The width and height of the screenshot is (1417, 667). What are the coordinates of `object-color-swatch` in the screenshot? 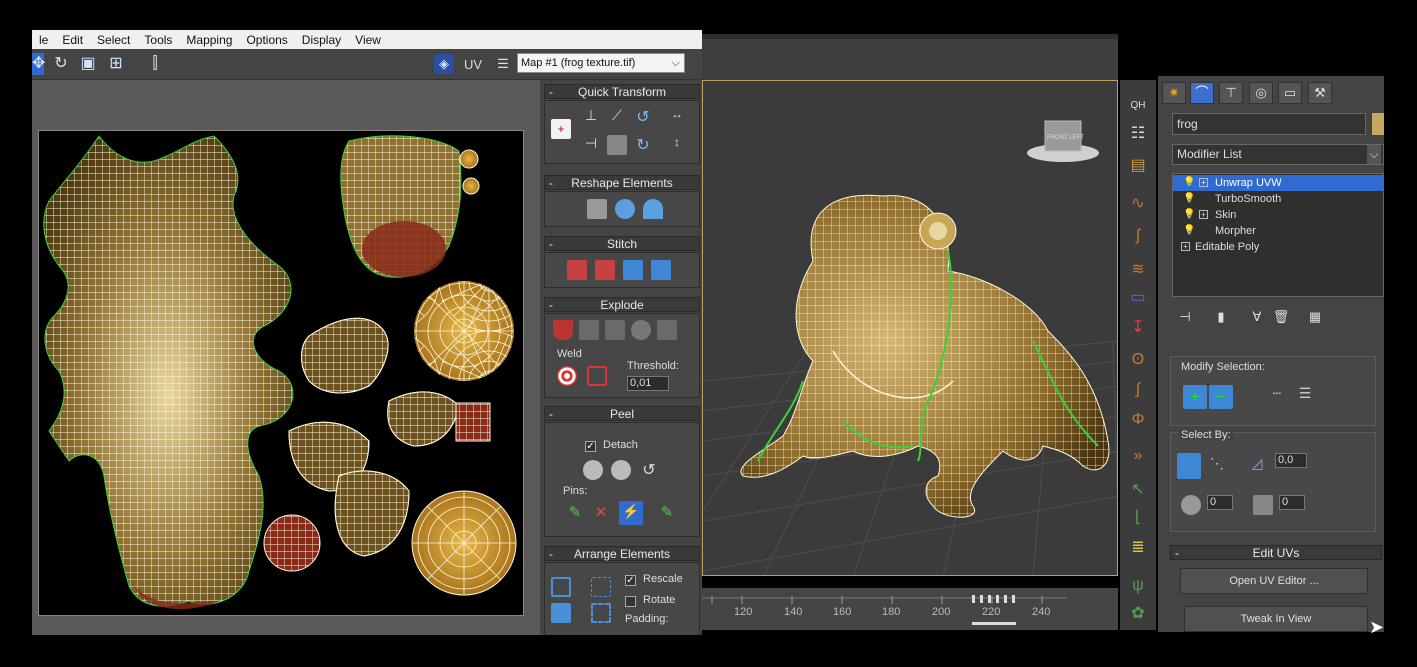 It's located at (1378, 124).